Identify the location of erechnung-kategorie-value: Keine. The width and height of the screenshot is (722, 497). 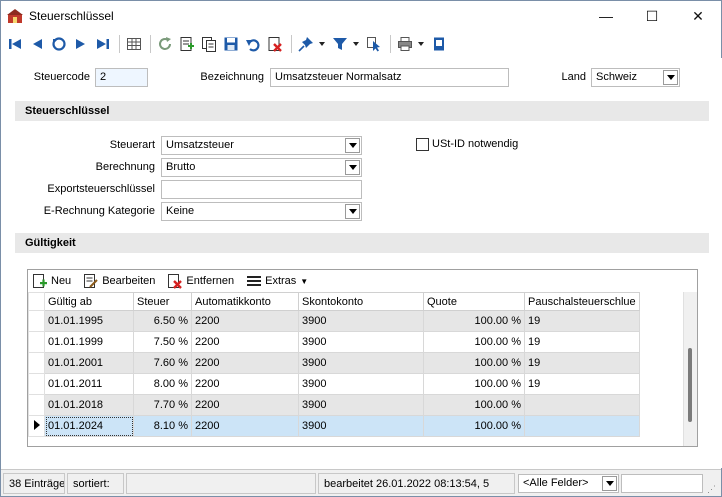
(180, 211).